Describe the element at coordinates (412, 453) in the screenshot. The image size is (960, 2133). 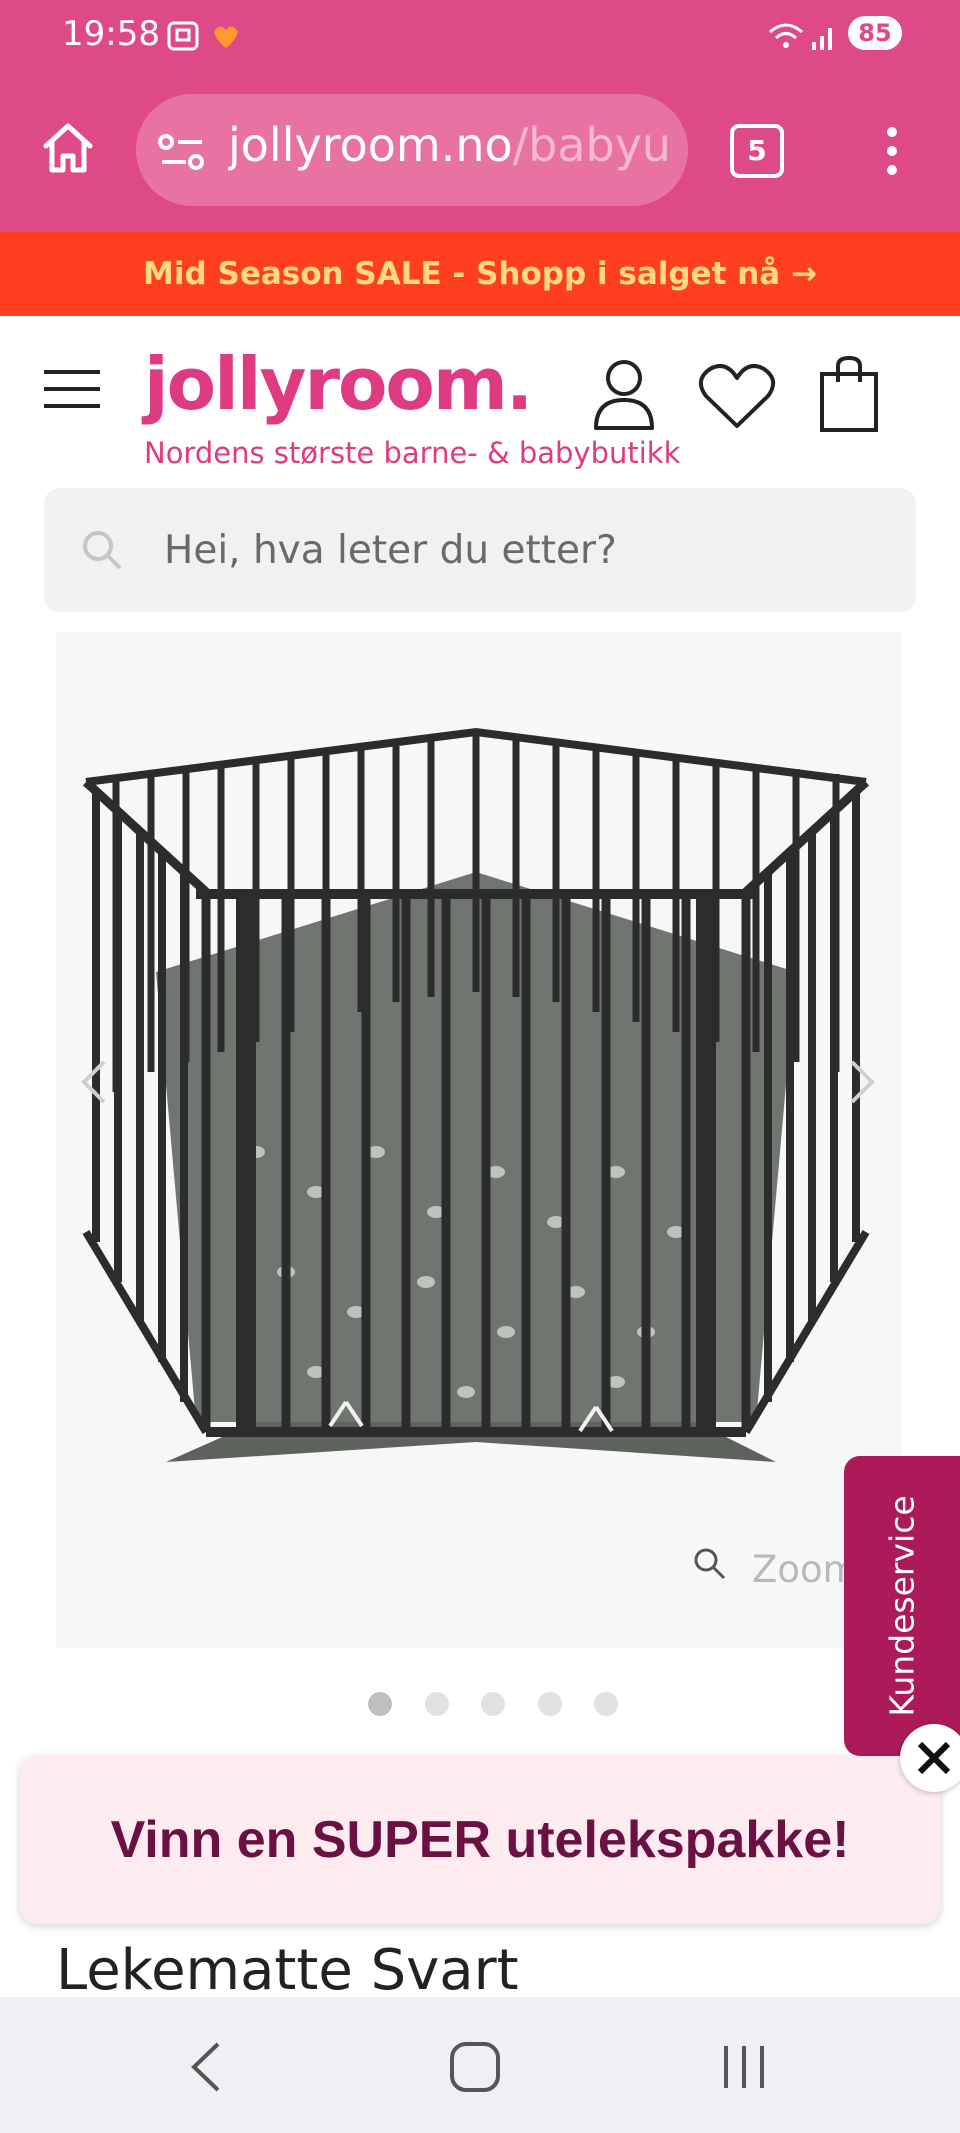
I see `site-tagline: Nordens største barne- & babybutikk` at that location.